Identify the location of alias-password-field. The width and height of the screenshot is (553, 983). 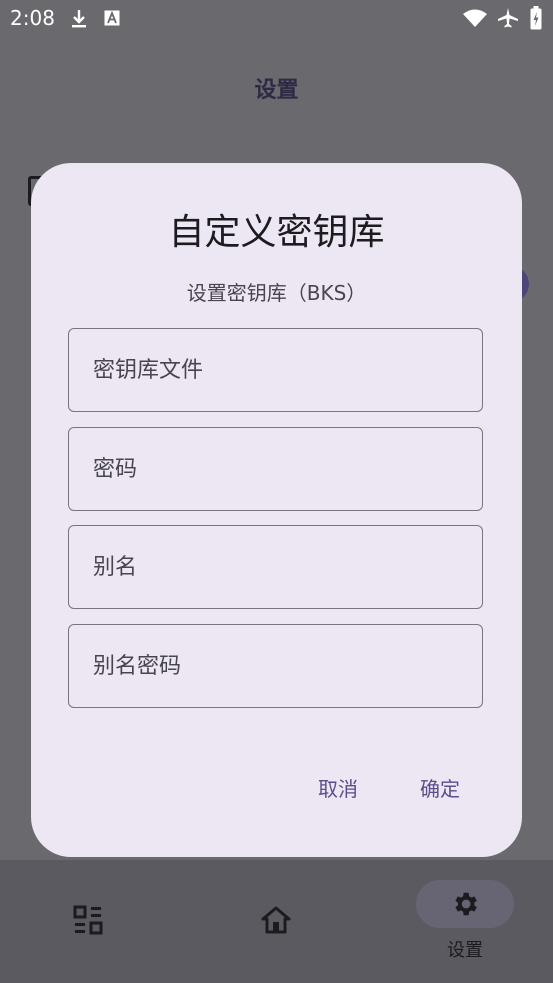
(275, 666).